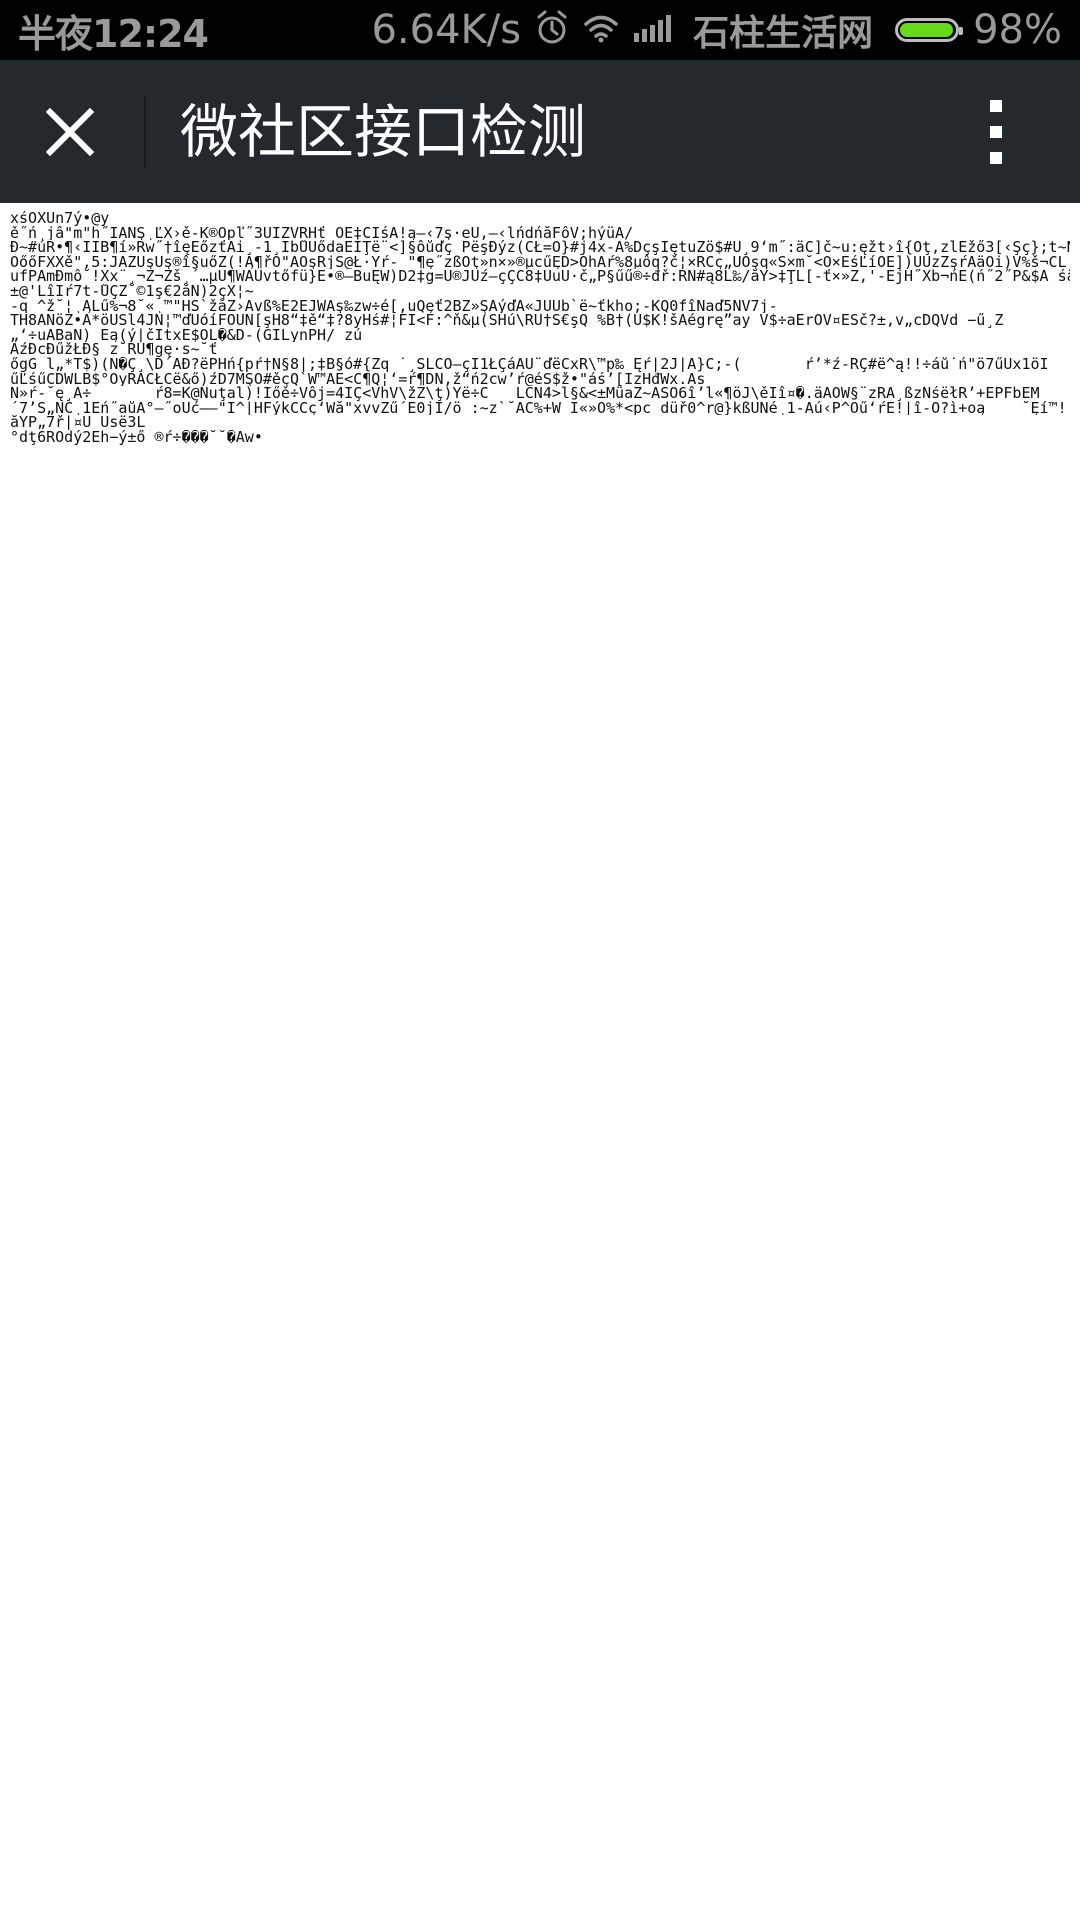 This screenshot has height=1920, width=1080. I want to click on raw-text-line: „‘÷uABaN) Ëą(ý|čÎtxĚ$ÓL�&Ď-(GÍLynPH/_zú, so click(186, 335).